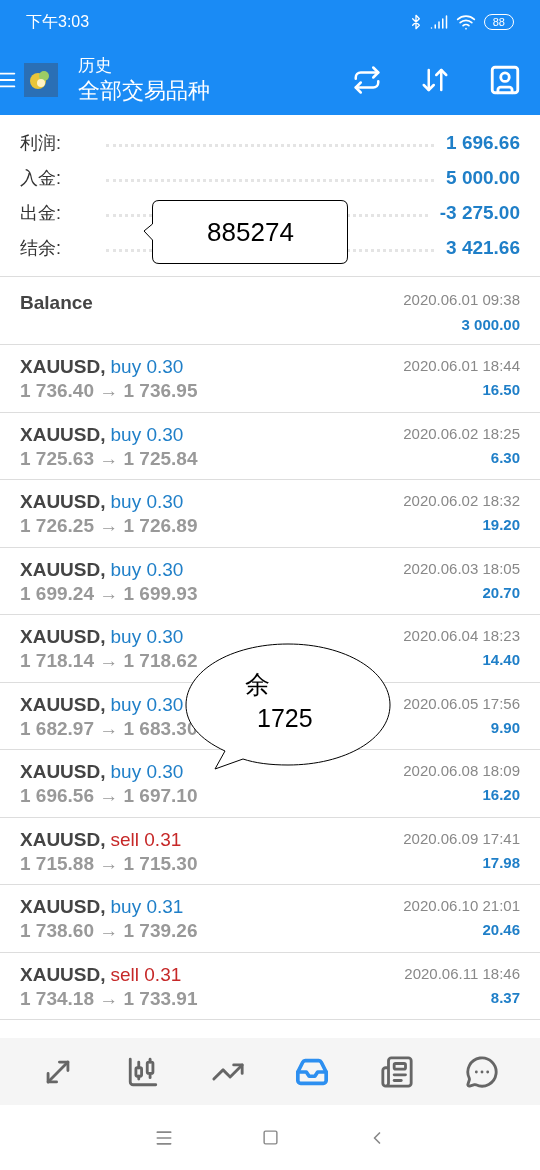  I want to click on trade-time: 2020.06.03 18:05, so click(461, 568).